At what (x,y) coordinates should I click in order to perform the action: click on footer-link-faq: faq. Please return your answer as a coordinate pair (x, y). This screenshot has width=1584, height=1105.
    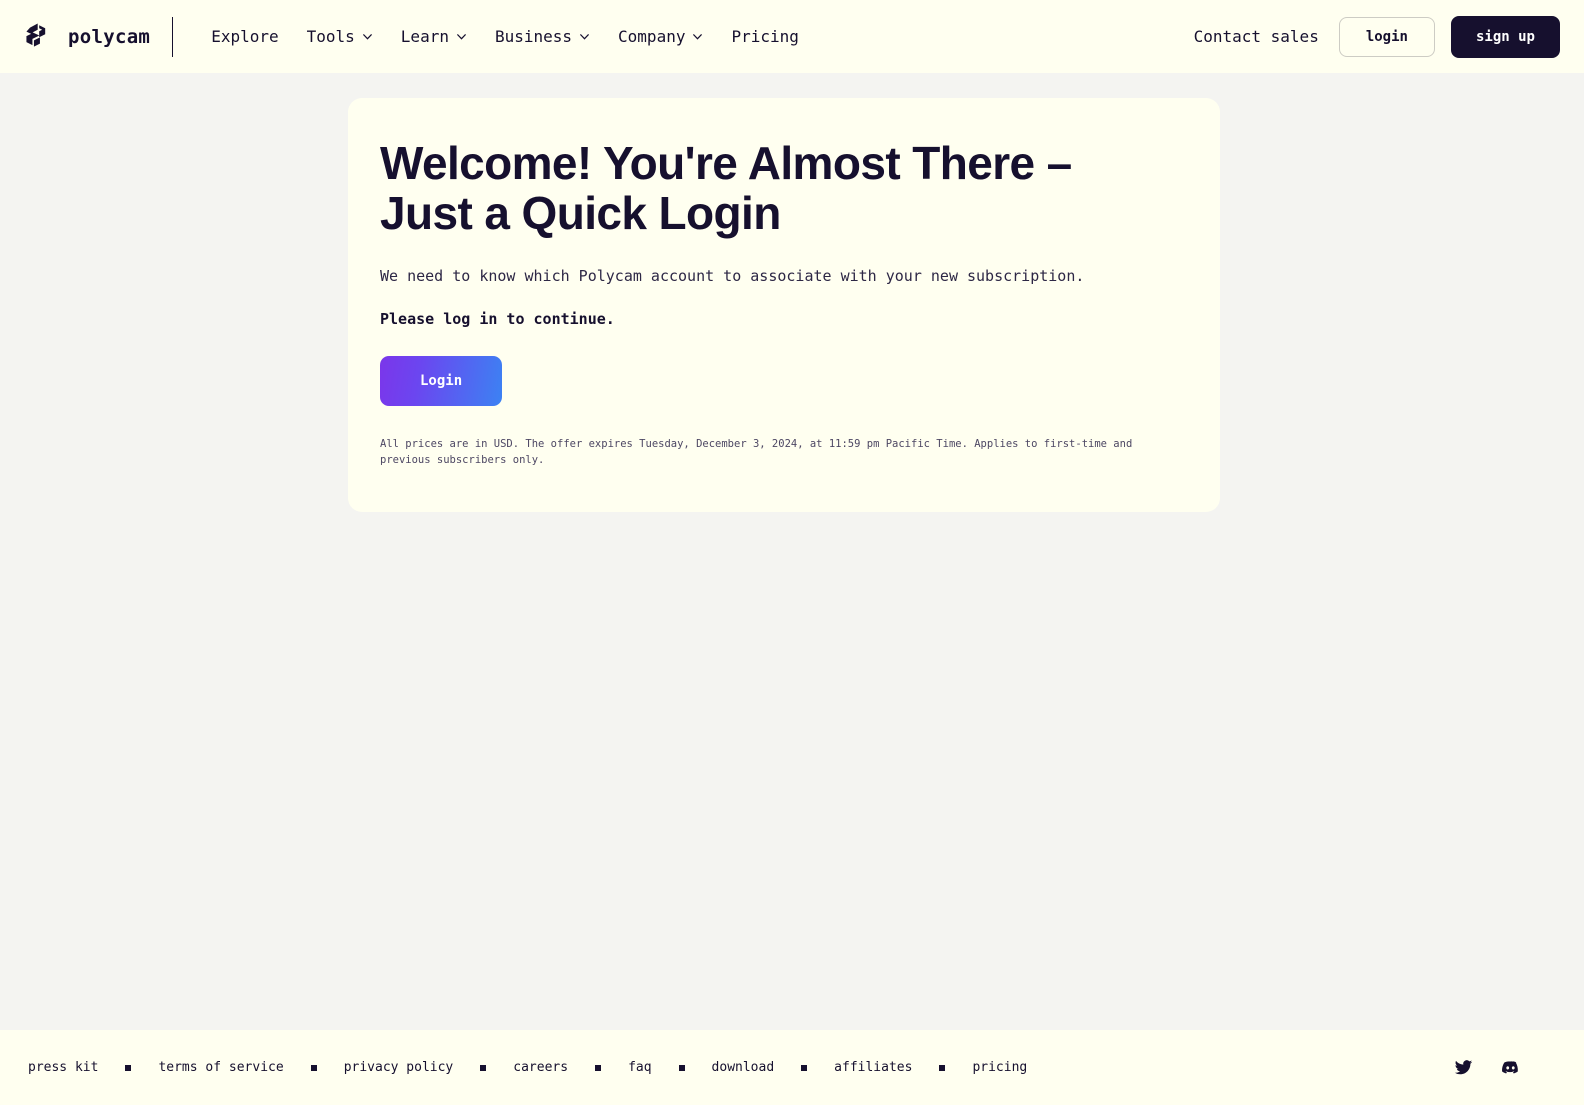
    Looking at the image, I should click on (639, 1067).